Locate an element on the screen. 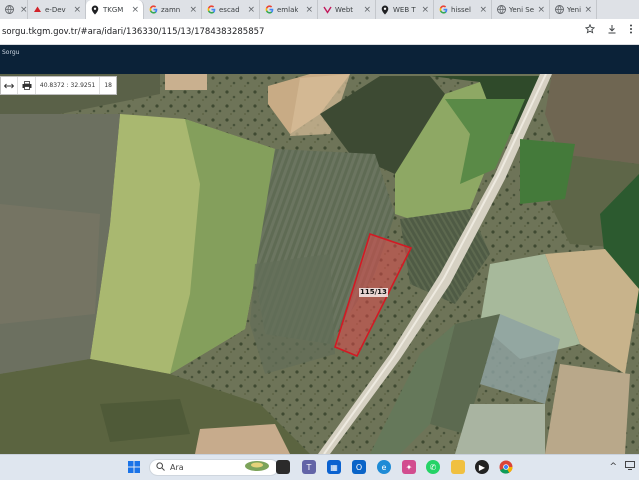 This screenshot has height=480, width=639. tab-title: Webt is located at coordinates (344, 9).